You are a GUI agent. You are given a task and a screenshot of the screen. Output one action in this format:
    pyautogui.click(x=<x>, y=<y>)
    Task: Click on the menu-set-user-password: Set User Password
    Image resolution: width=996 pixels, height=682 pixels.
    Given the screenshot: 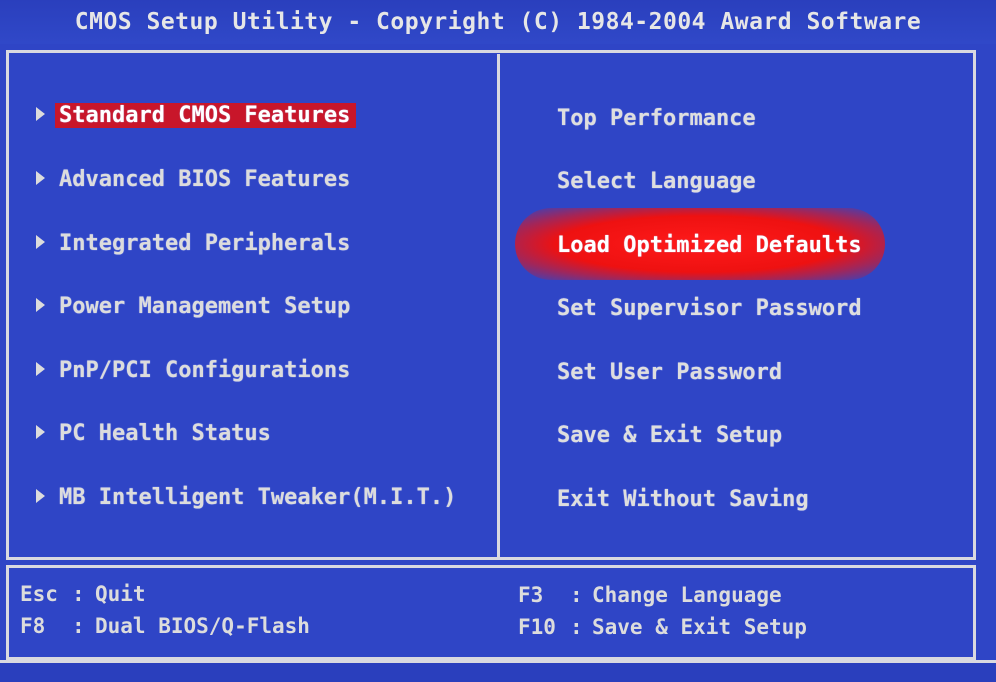 What is the action you would take?
    pyautogui.click(x=669, y=373)
    